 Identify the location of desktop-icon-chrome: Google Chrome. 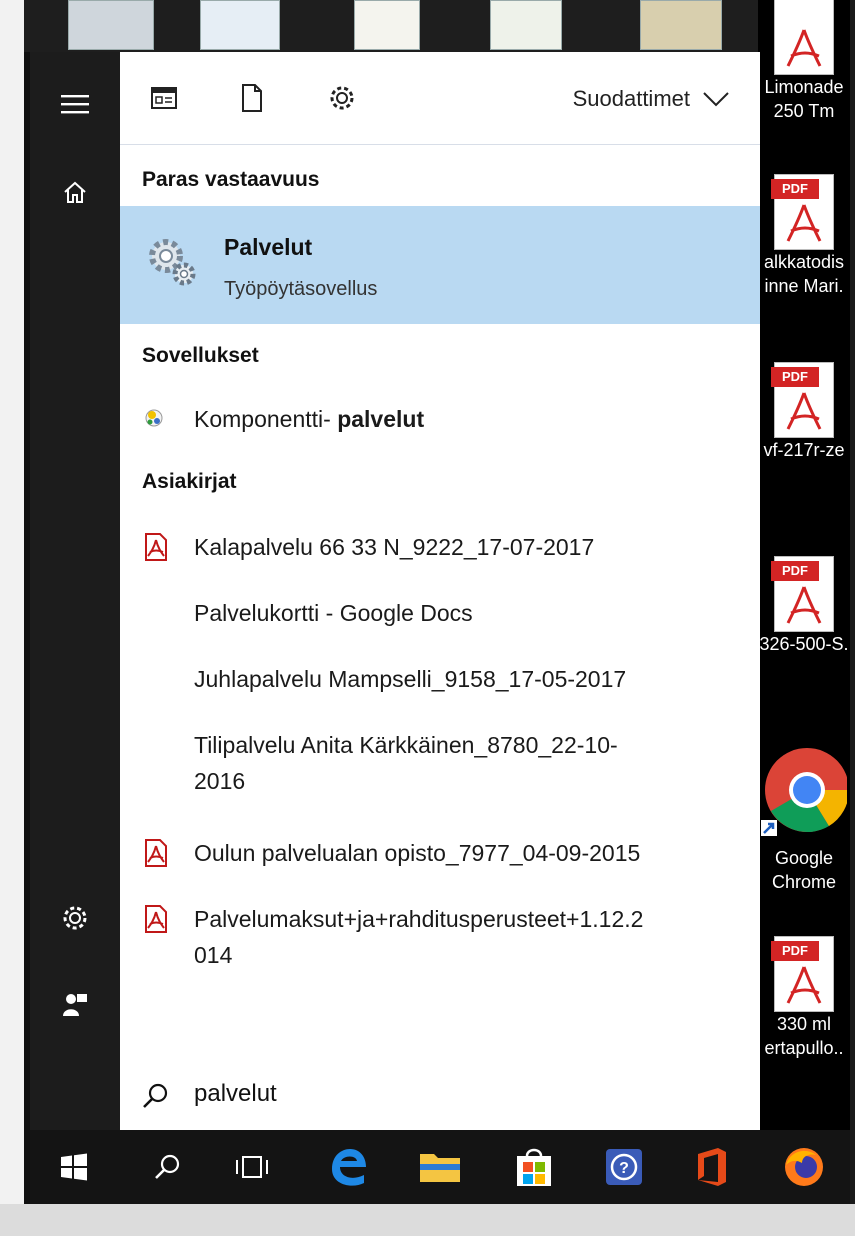
(804, 819).